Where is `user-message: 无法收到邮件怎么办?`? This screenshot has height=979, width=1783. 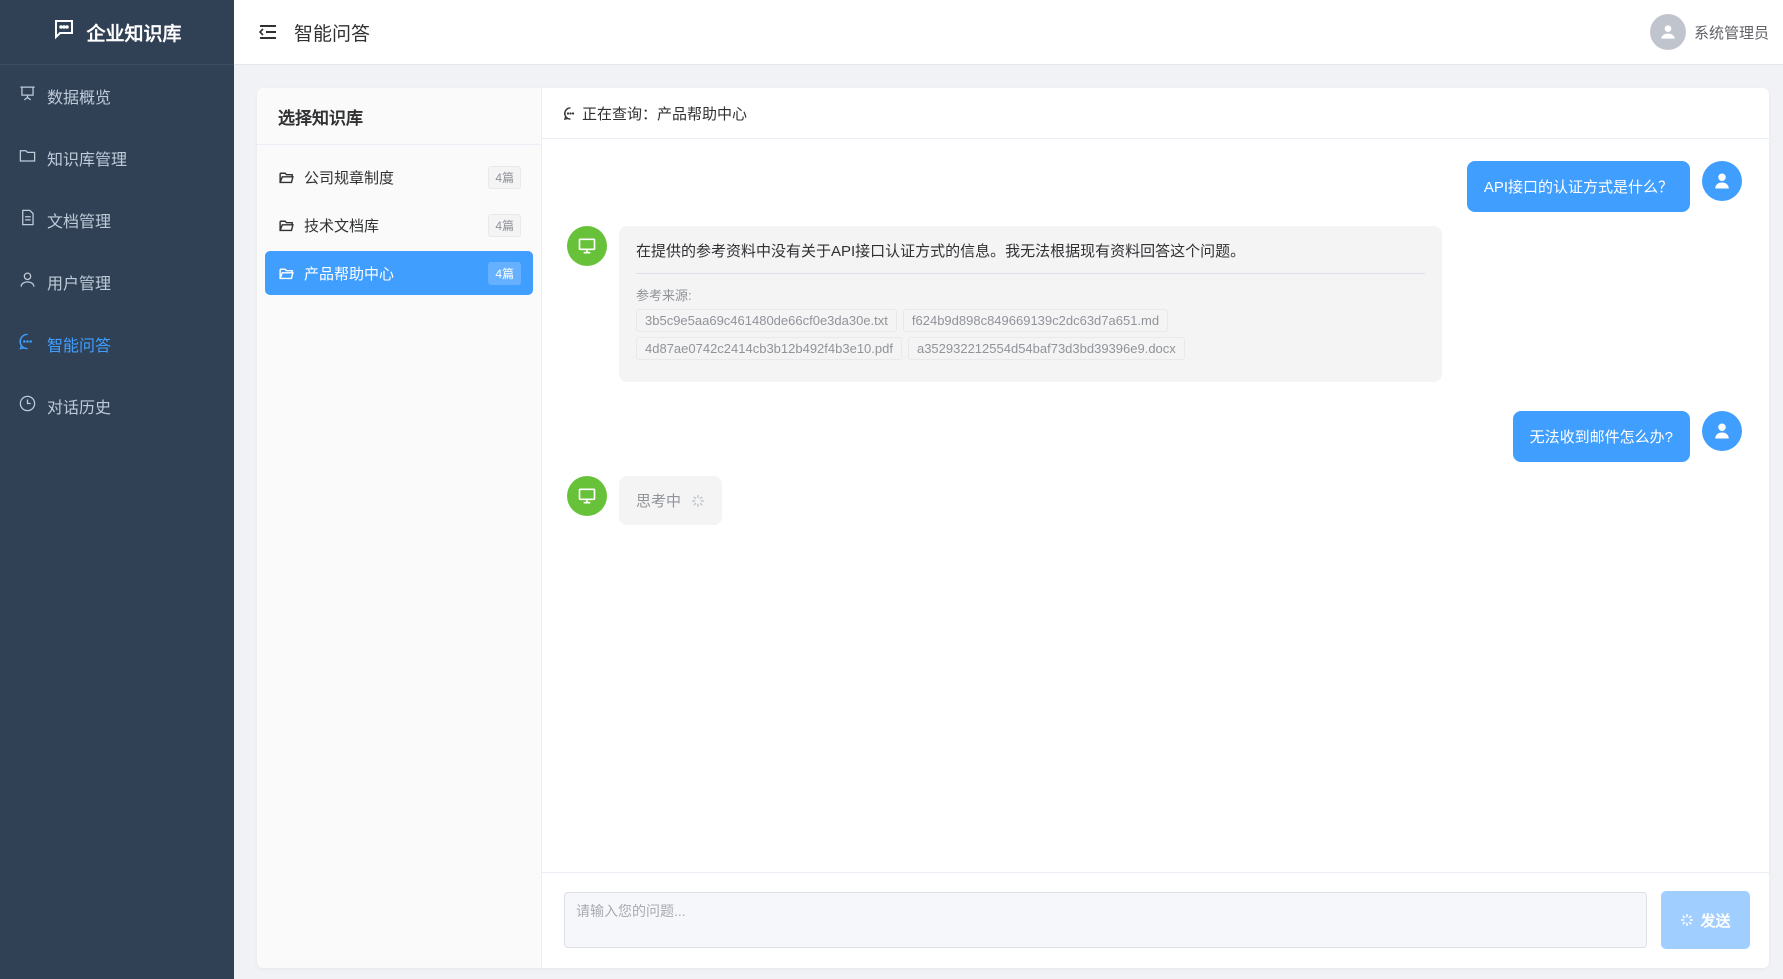 user-message: 无法收到邮件怎么办? is located at coordinates (1627, 436).